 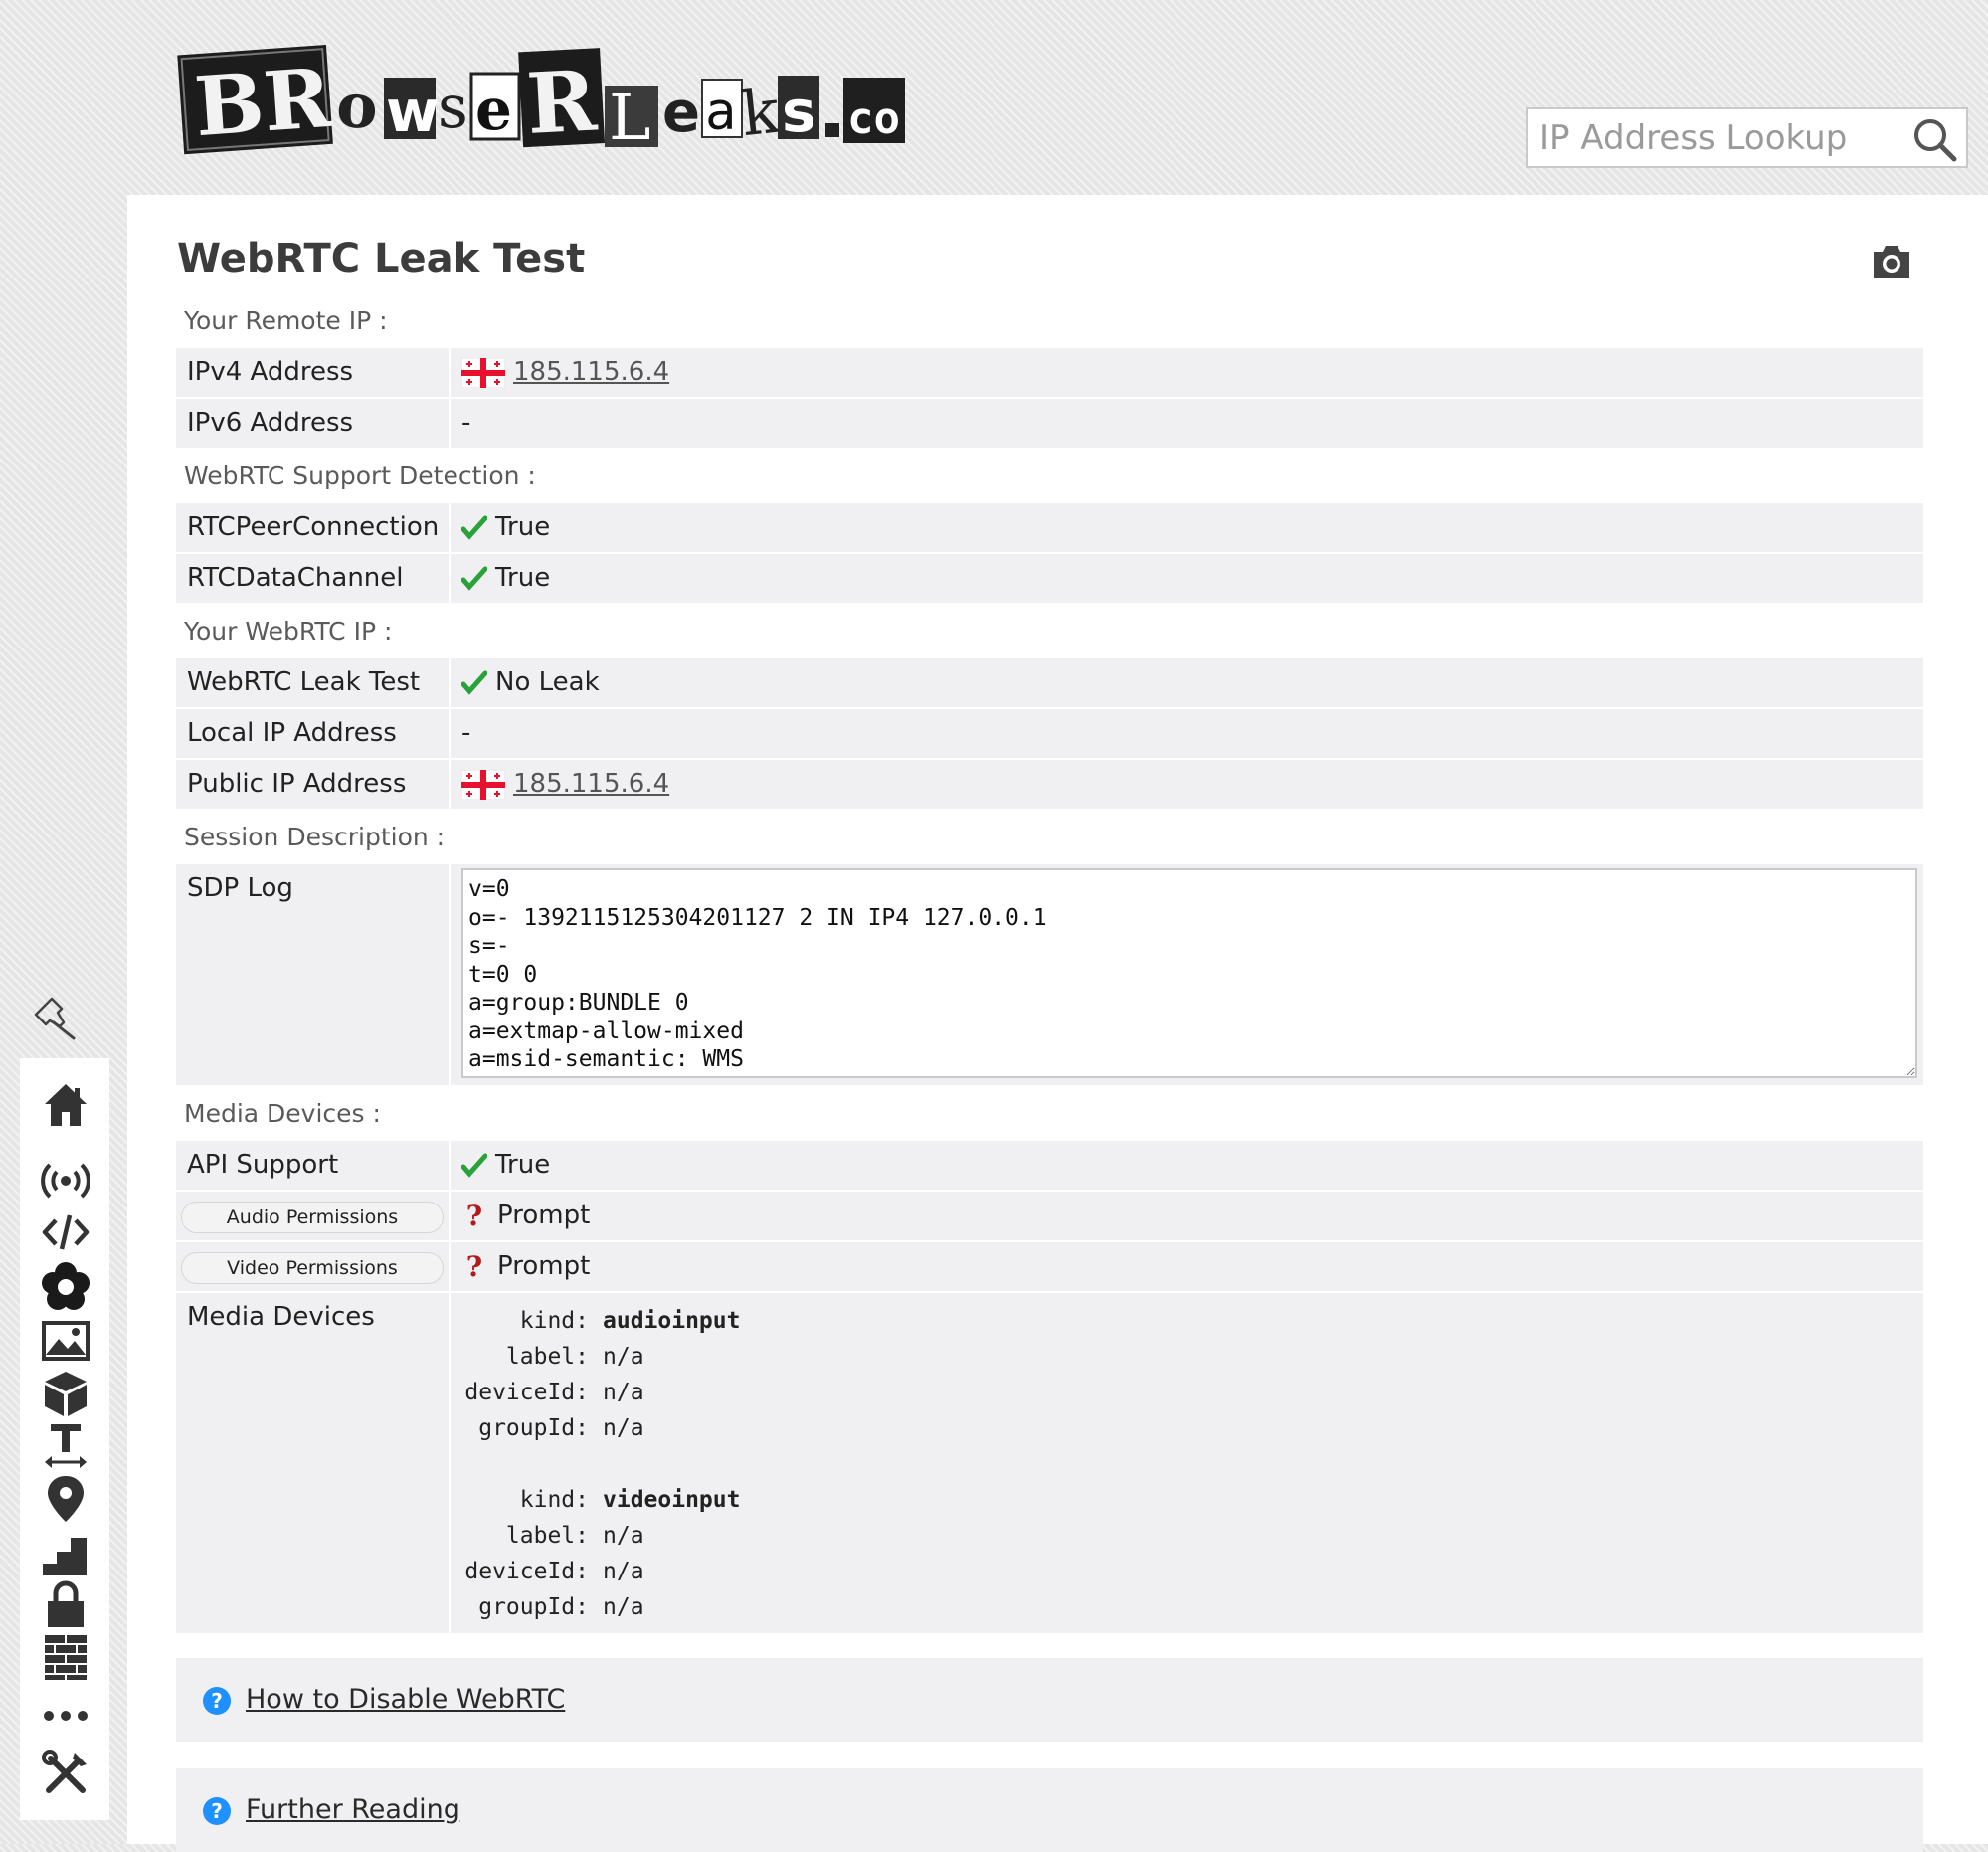 I want to click on firewall-icon, so click(x=65, y=1656).